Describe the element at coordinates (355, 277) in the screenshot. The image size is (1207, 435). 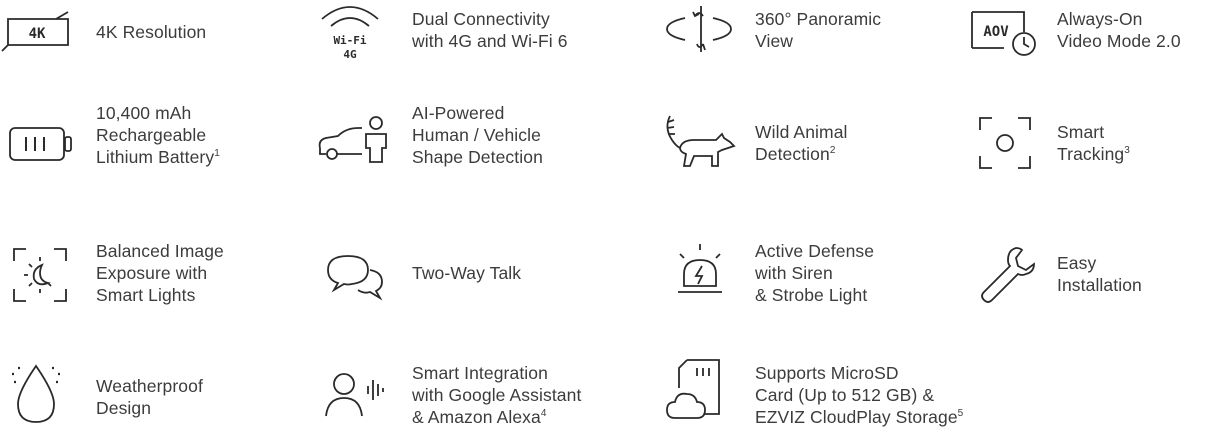
I see `chat-bubbles-icon` at that location.